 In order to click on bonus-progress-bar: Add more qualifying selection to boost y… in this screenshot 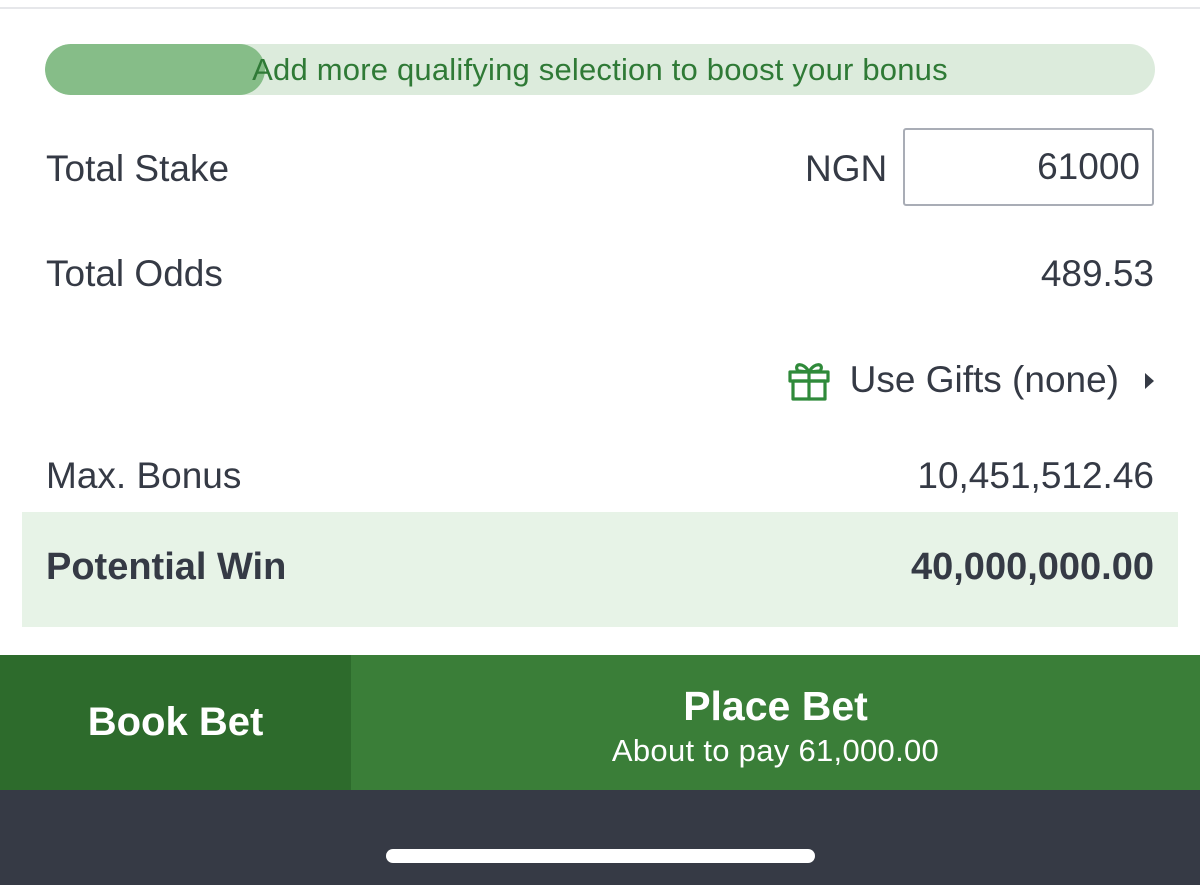, I will do `click(600, 69)`.